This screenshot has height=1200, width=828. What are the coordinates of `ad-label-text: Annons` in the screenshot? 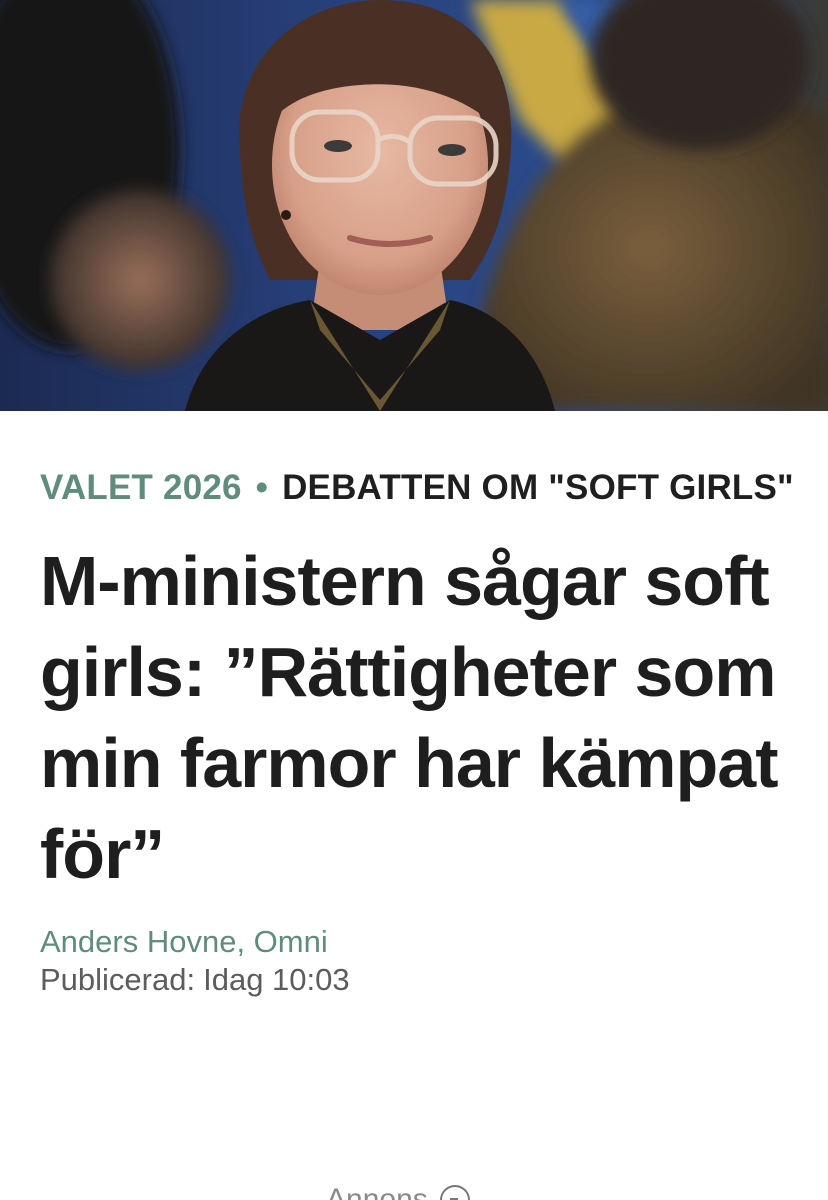 It's located at (377, 1191).